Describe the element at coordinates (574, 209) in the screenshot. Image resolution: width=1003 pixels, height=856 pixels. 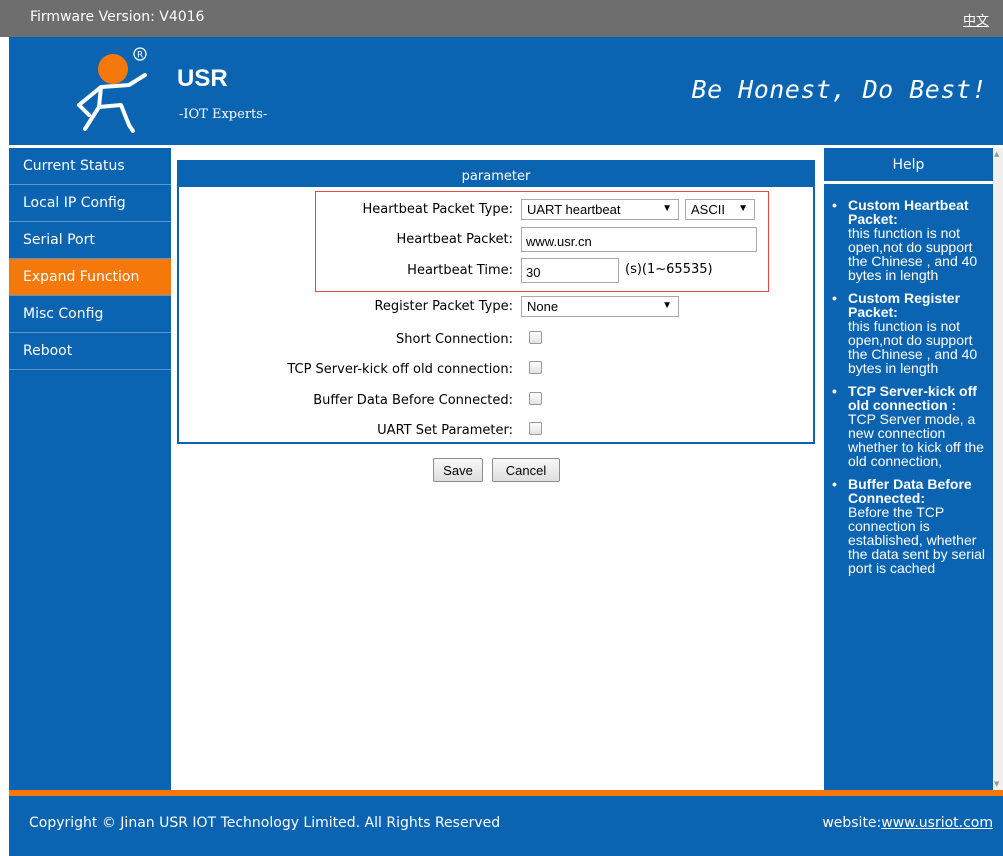
I see `heartbeat-type-value: UART heartbeat` at that location.